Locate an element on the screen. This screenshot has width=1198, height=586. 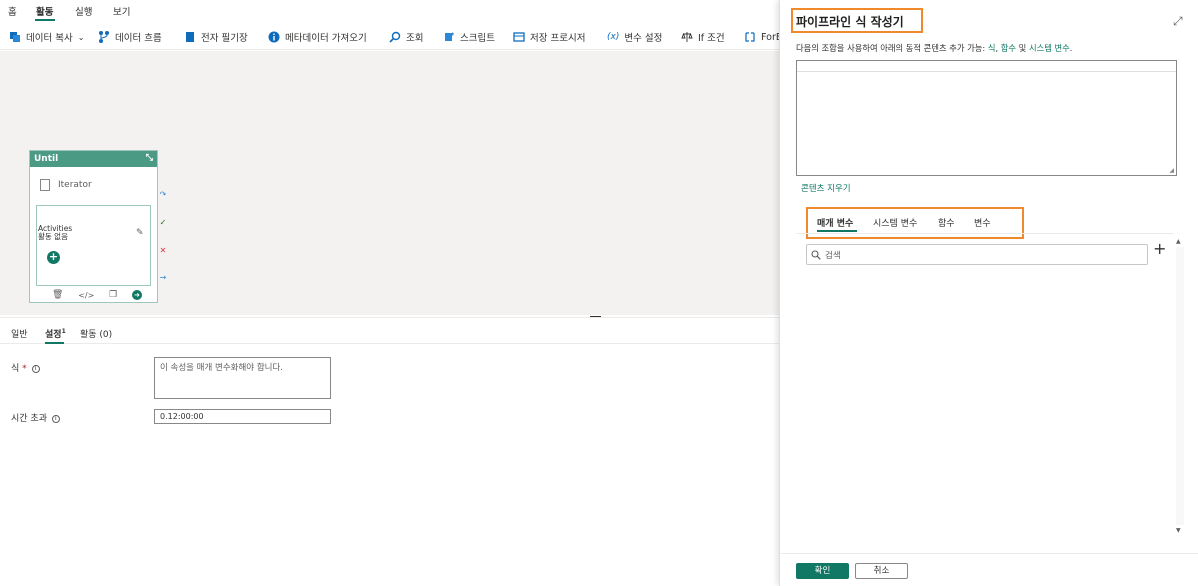
tab-settings-badge: 1 is located at coordinates (63, 331).